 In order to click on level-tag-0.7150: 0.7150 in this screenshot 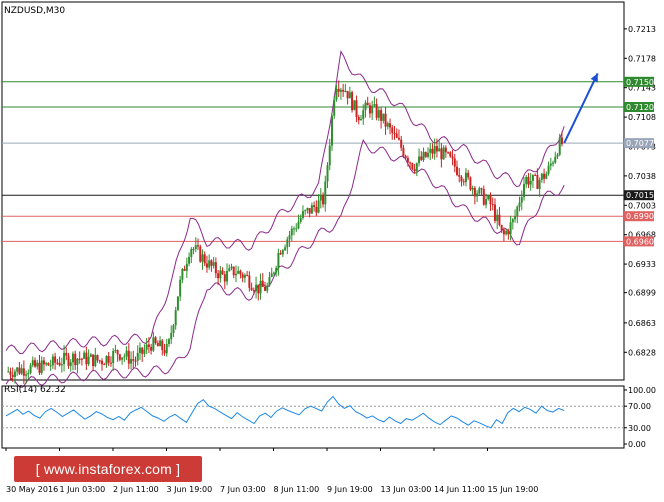, I will do `click(639, 81)`.